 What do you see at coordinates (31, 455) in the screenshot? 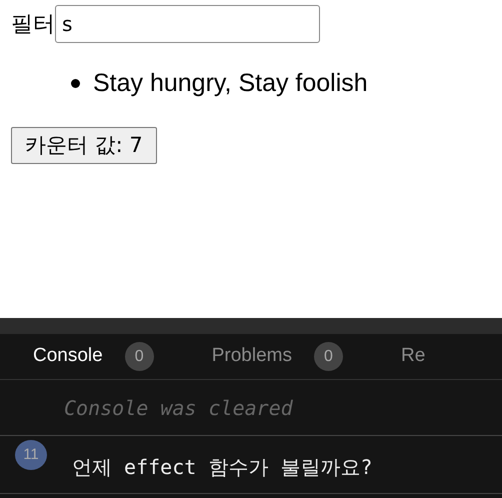
I see `repeat-count-badge: 11` at bounding box center [31, 455].